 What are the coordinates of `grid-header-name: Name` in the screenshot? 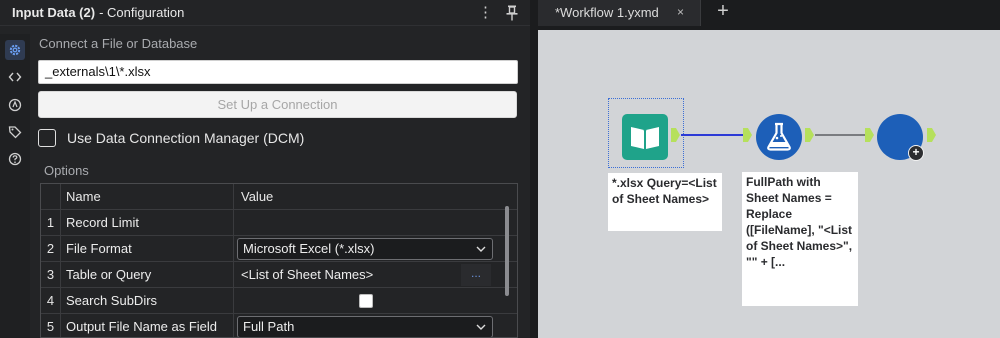 It's located at (150, 197).